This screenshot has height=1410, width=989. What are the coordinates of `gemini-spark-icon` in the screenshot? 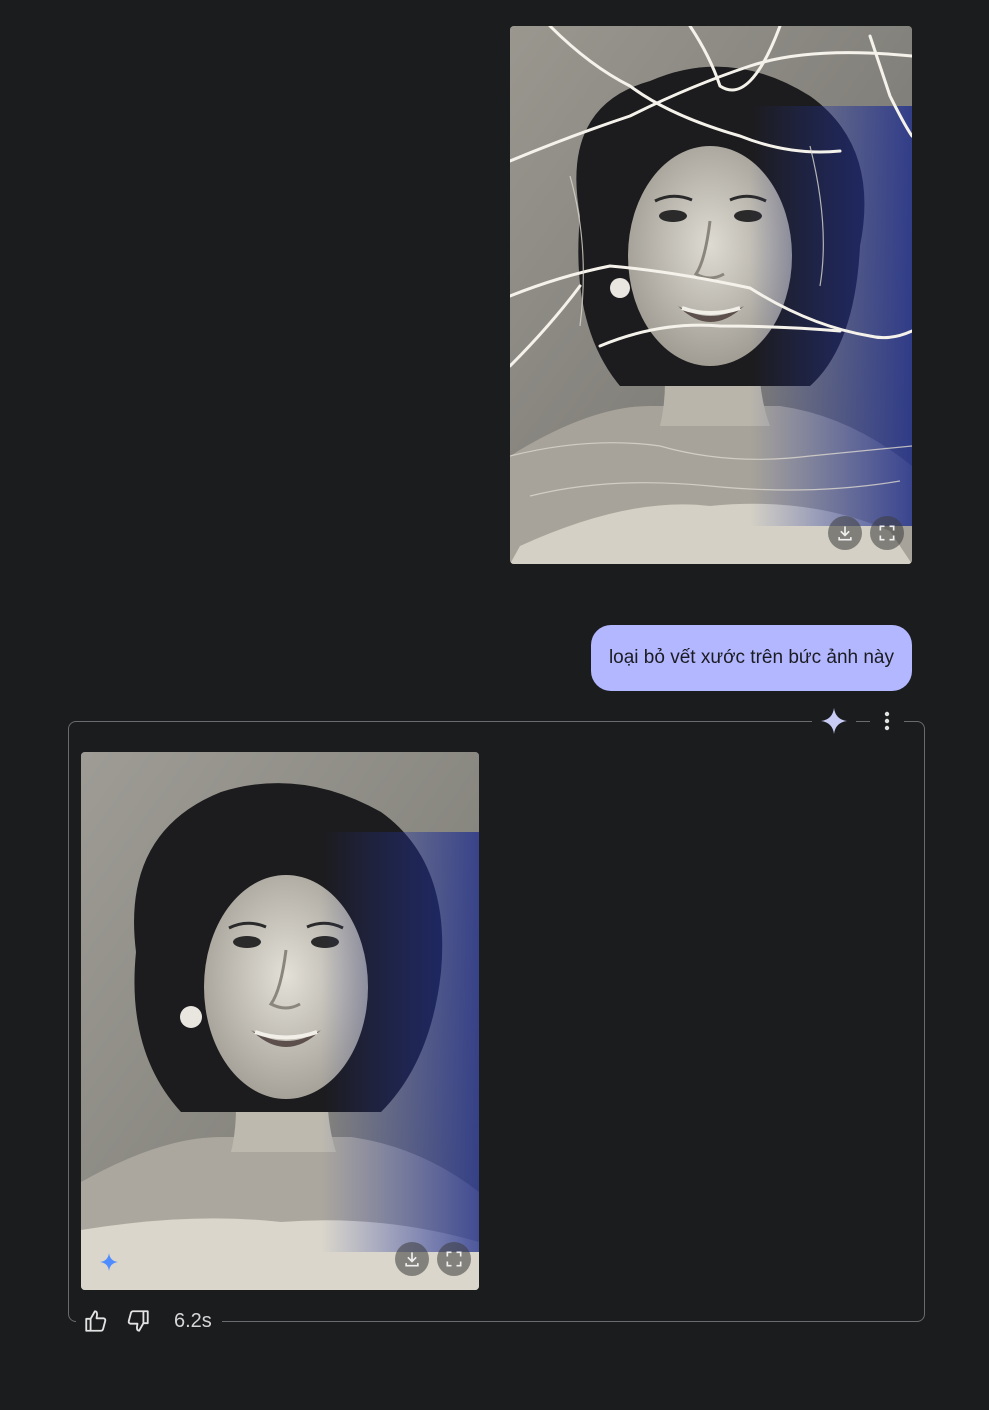 It's located at (834, 721).